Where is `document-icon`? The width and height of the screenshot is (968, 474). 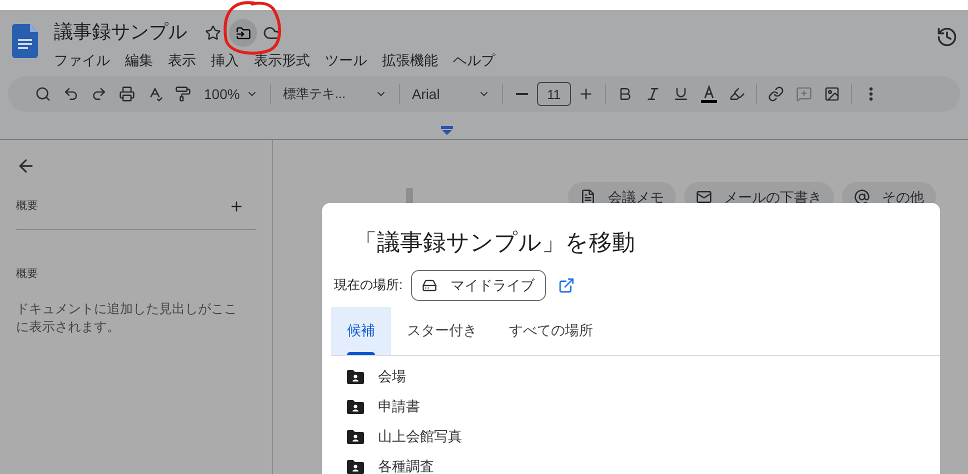
document-icon is located at coordinates (588, 197).